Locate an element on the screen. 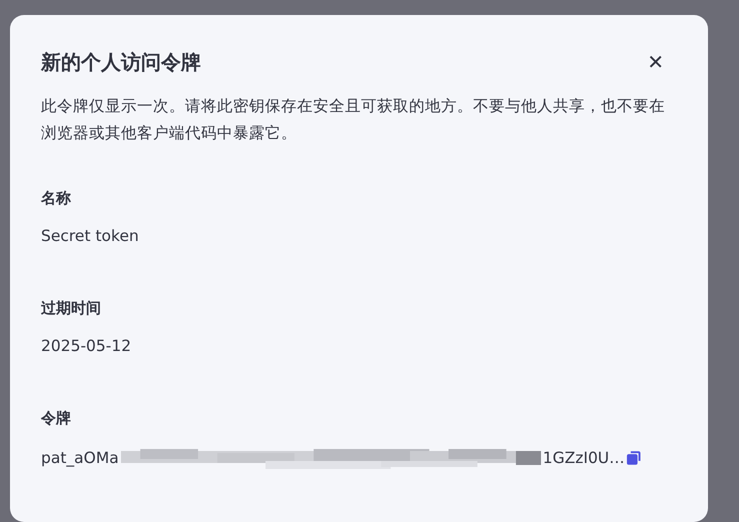 The height and width of the screenshot is (522, 739). field-value: 2025-05-12 is located at coordinates (86, 347).